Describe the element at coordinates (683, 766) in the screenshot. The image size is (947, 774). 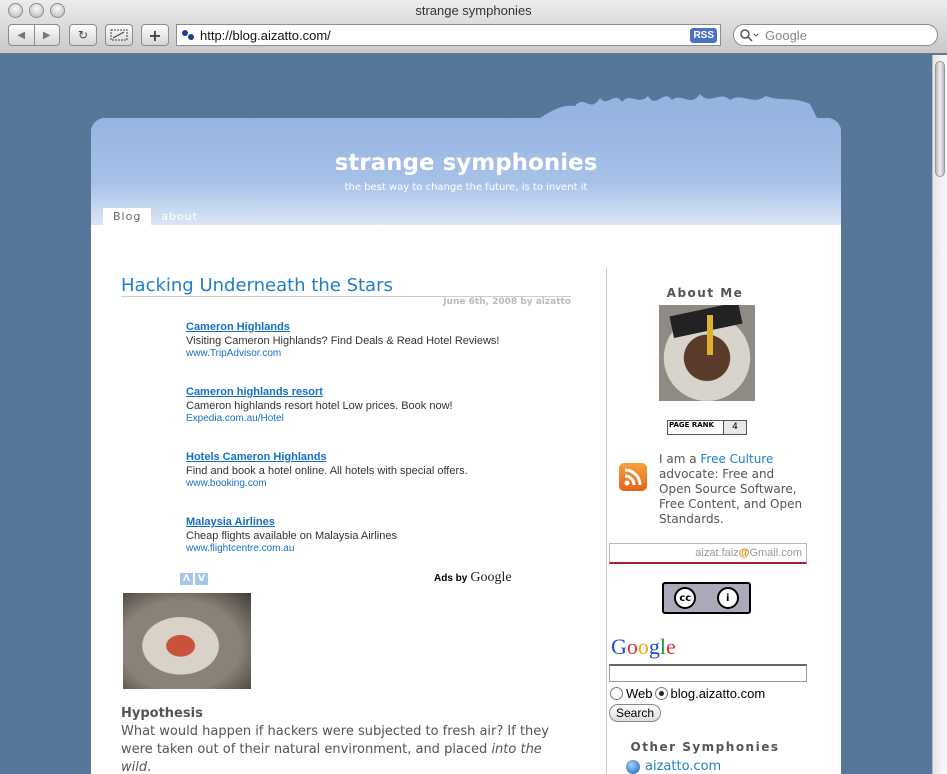
I see `other-symphony-link-label: aizatto.com` at that location.